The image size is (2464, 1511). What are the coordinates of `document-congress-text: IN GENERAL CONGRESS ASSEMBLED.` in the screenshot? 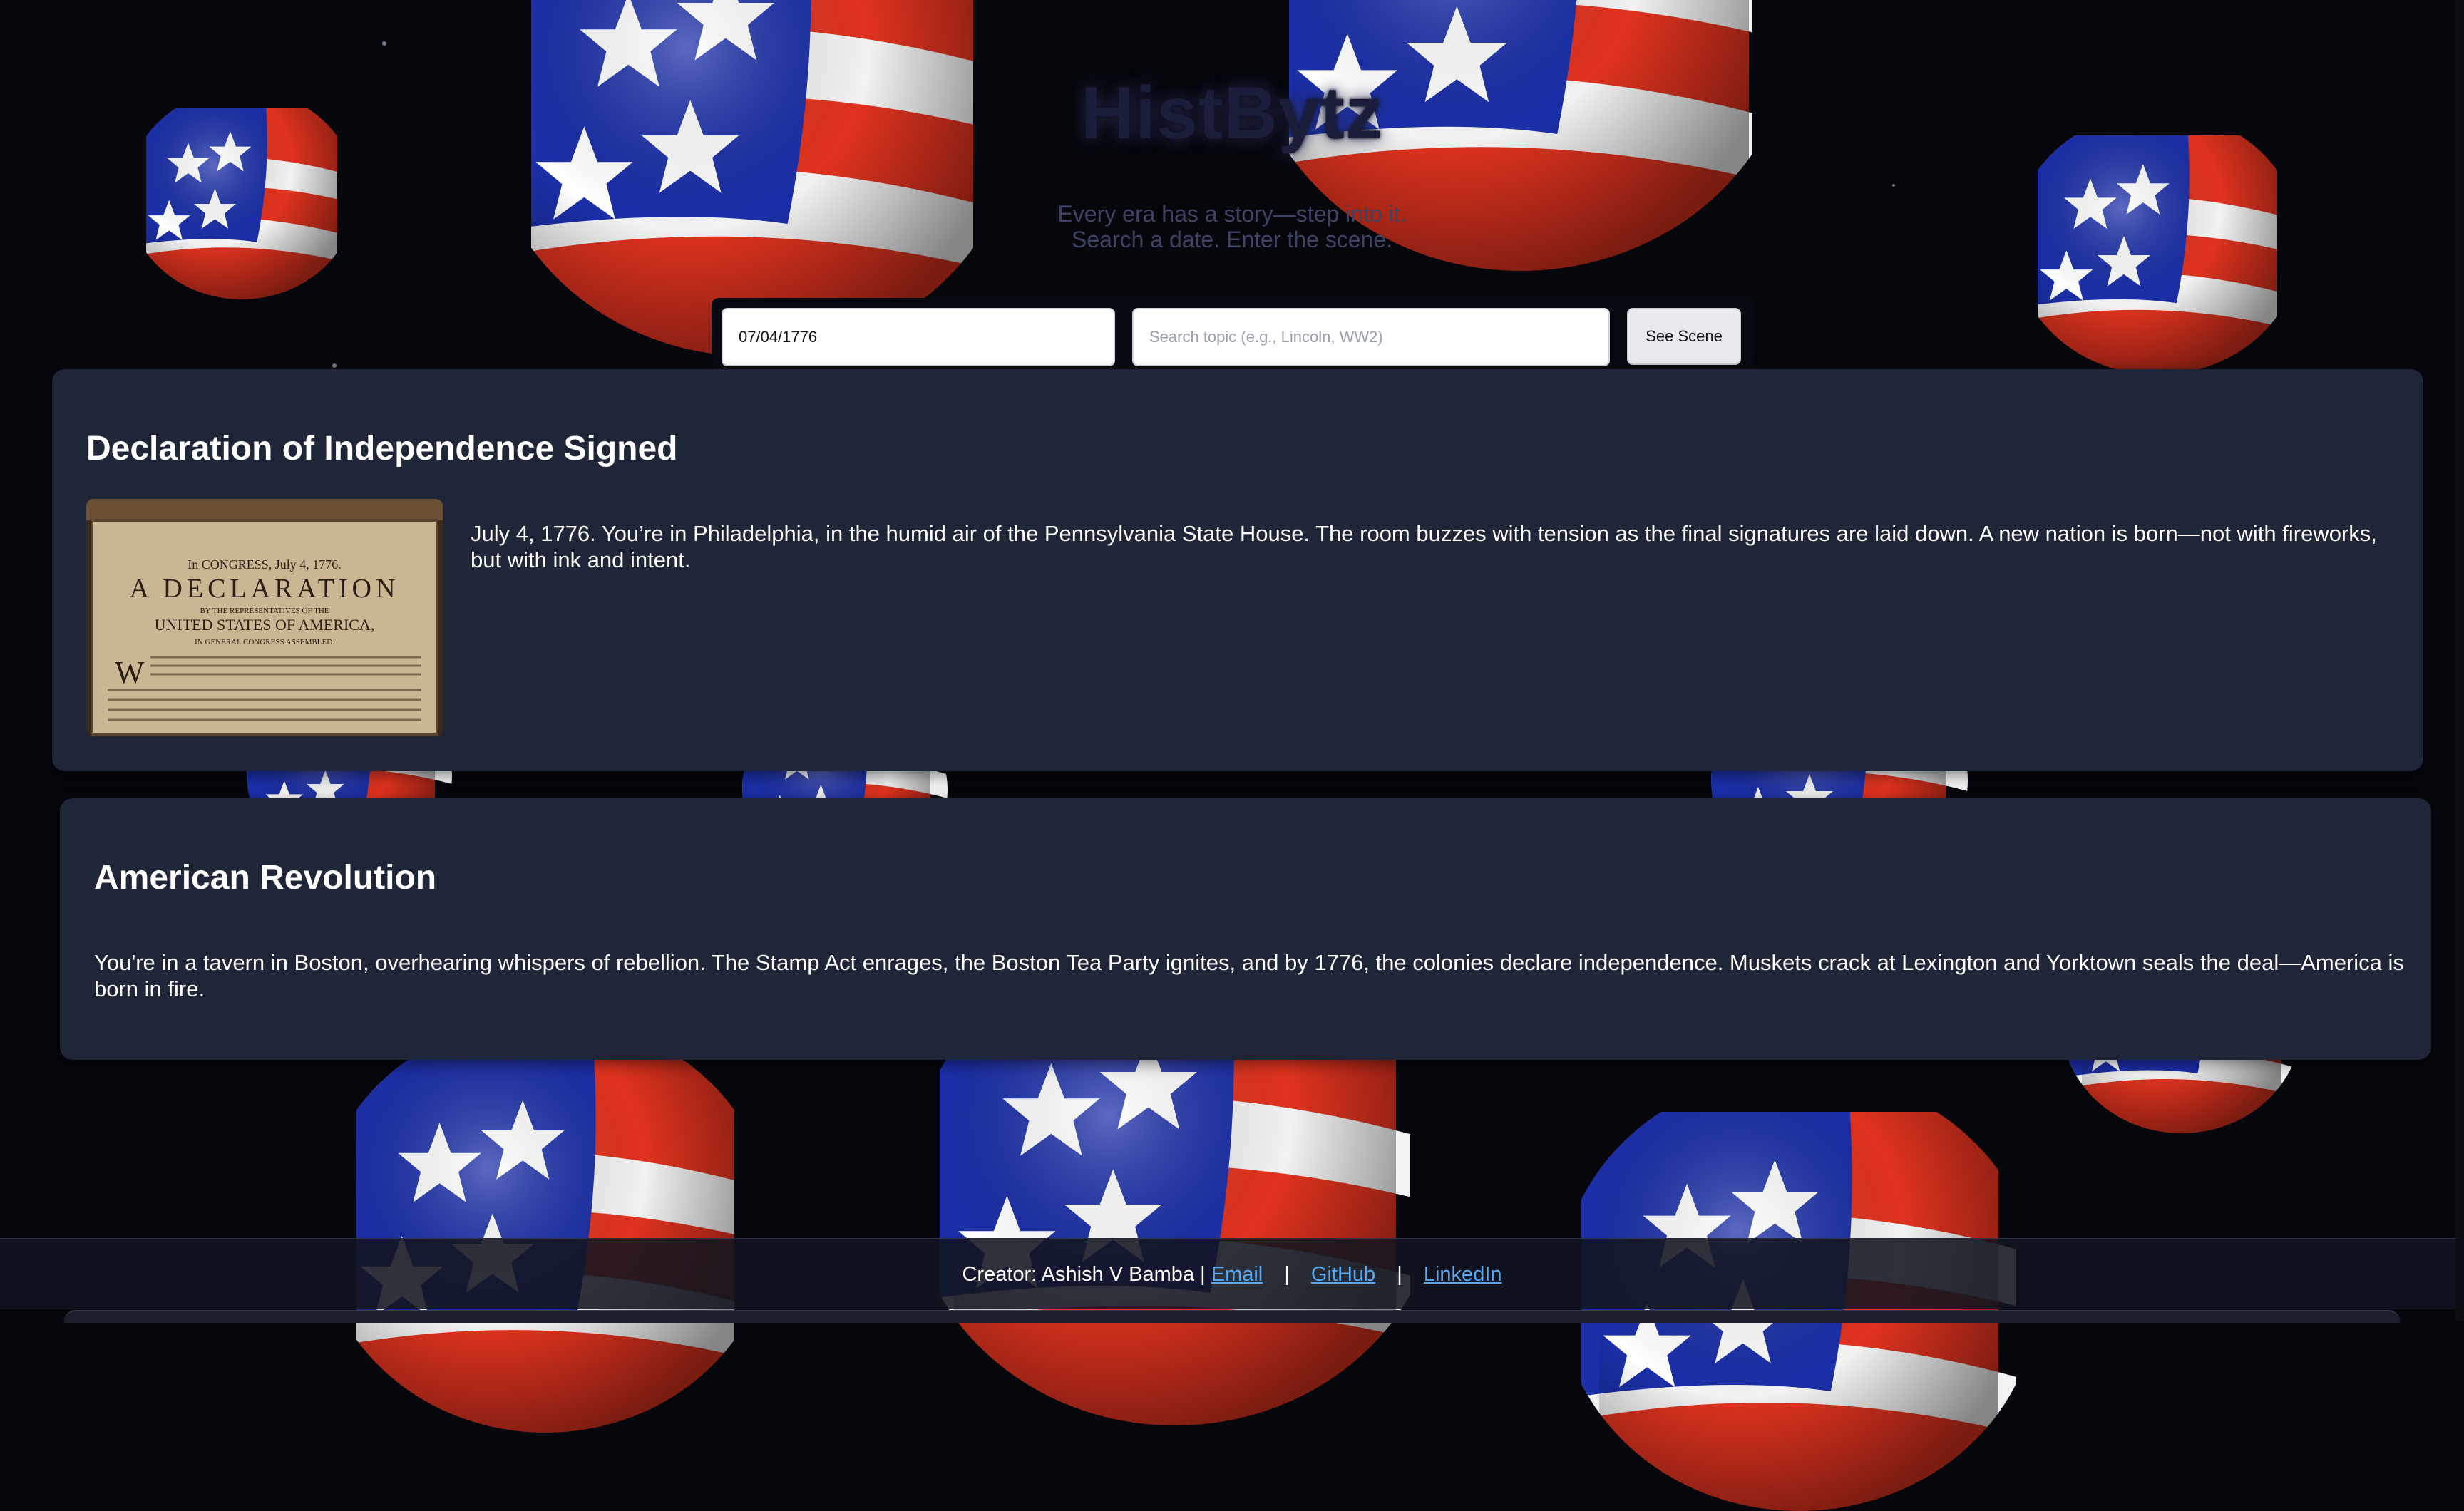 It's located at (264, 642).